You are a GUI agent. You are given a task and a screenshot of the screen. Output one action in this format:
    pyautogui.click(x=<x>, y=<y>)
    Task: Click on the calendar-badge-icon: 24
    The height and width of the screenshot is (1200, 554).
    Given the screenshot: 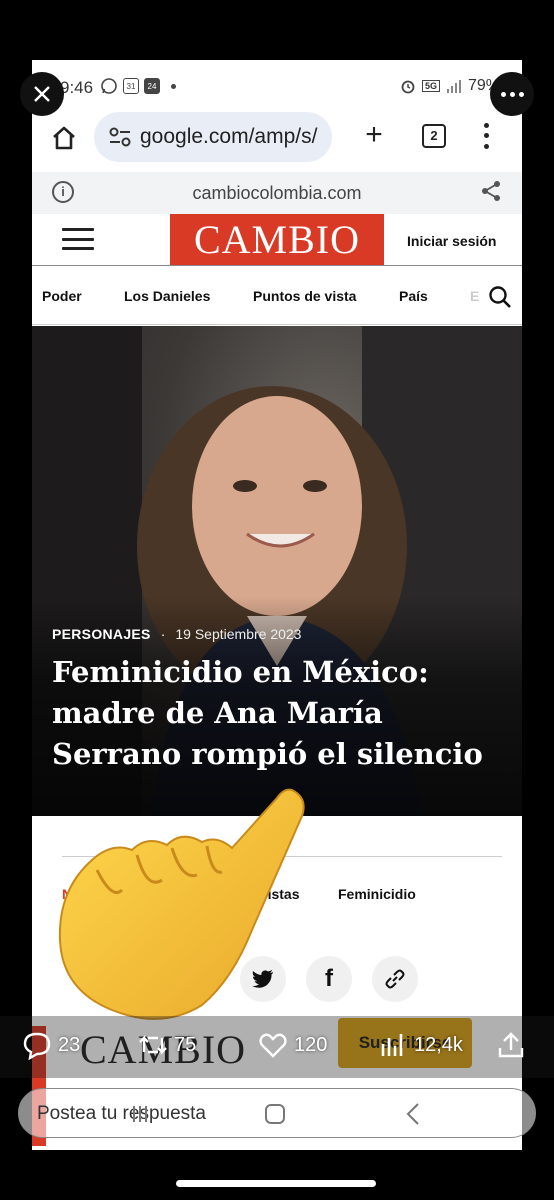 What is the action you would take?
    pyautogui.click(x=152, y=86)
    